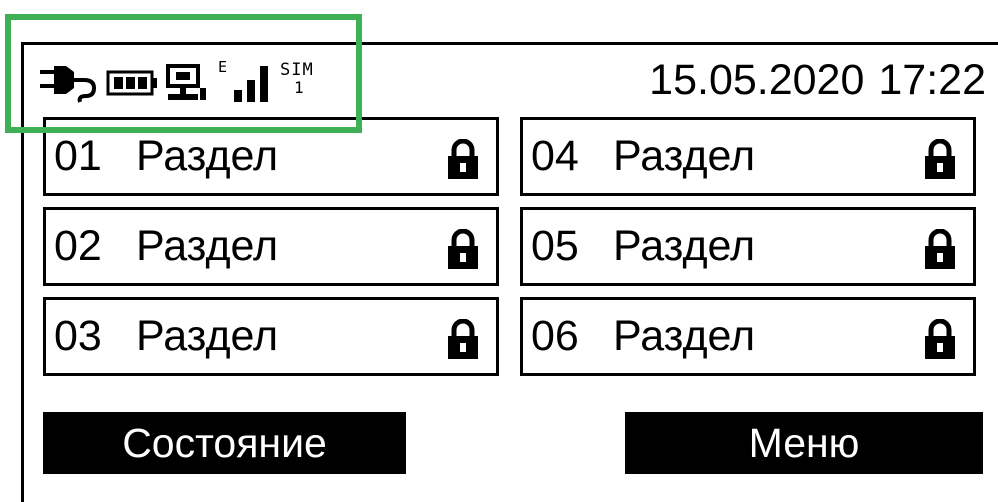 The width and height of the screenshot is (998, 502). I want to click on datetime: 15.05.2020 17:22, so click(817, 80).